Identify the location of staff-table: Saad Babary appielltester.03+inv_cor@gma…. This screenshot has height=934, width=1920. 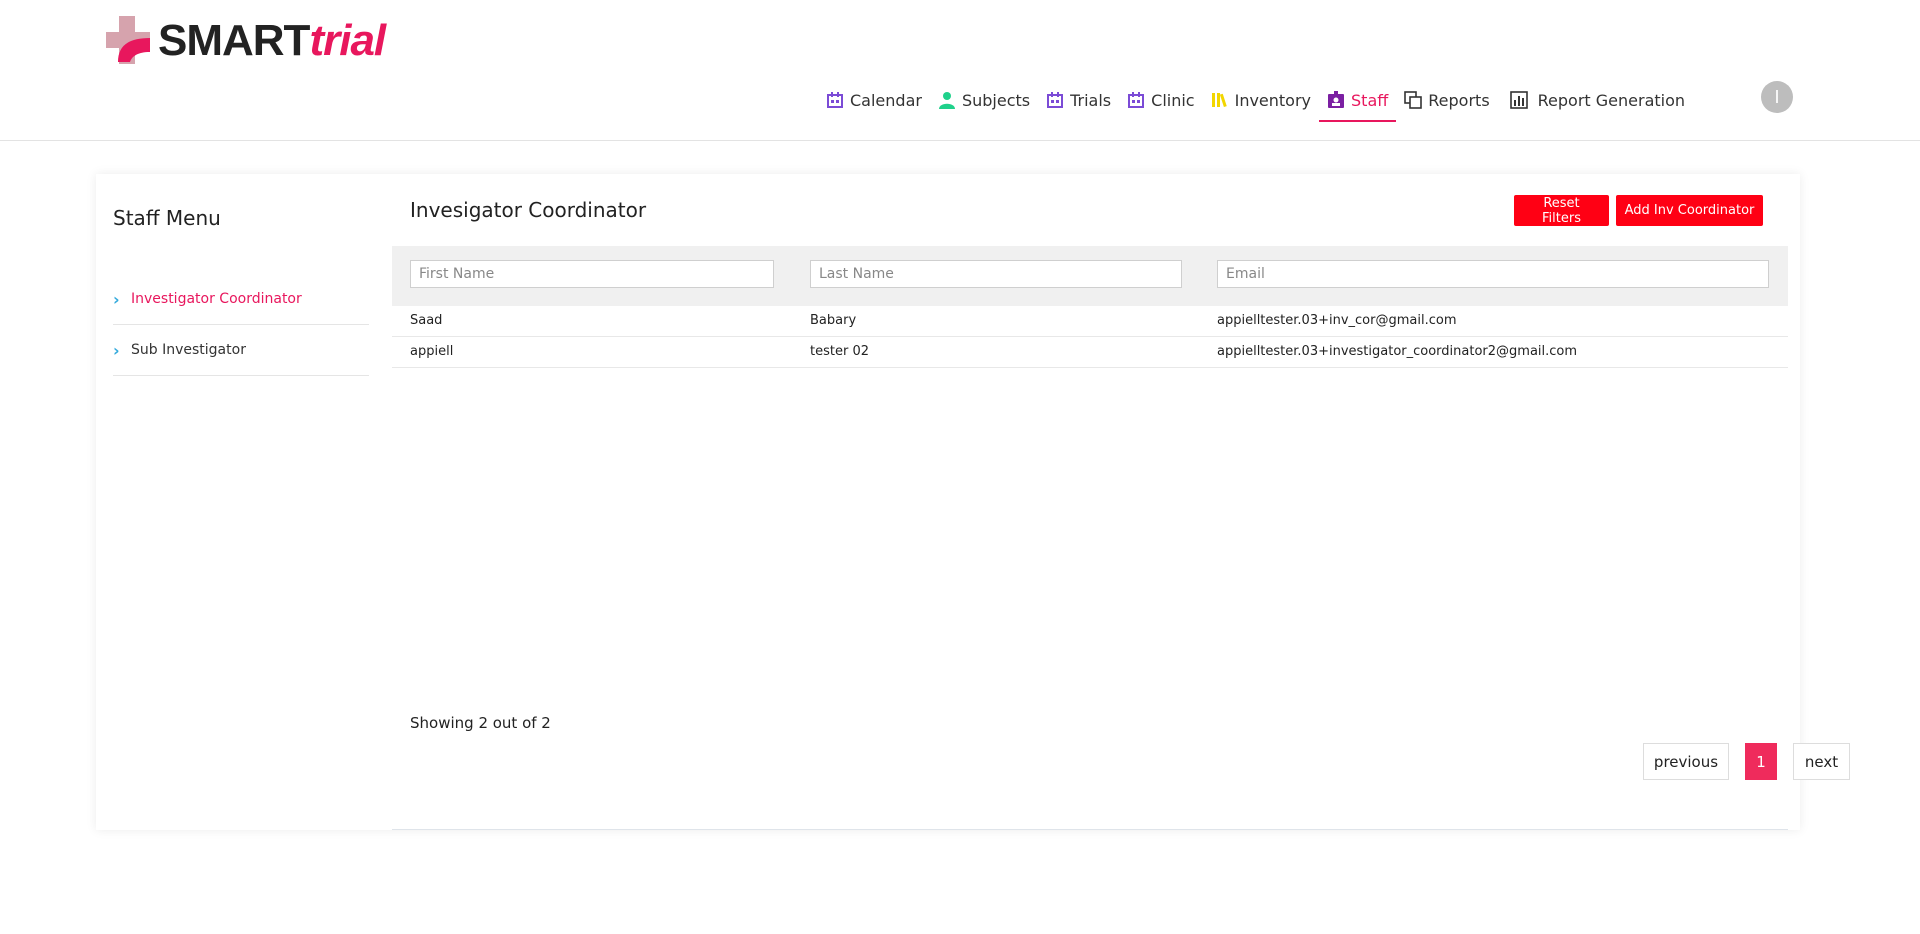
(1090, 337).